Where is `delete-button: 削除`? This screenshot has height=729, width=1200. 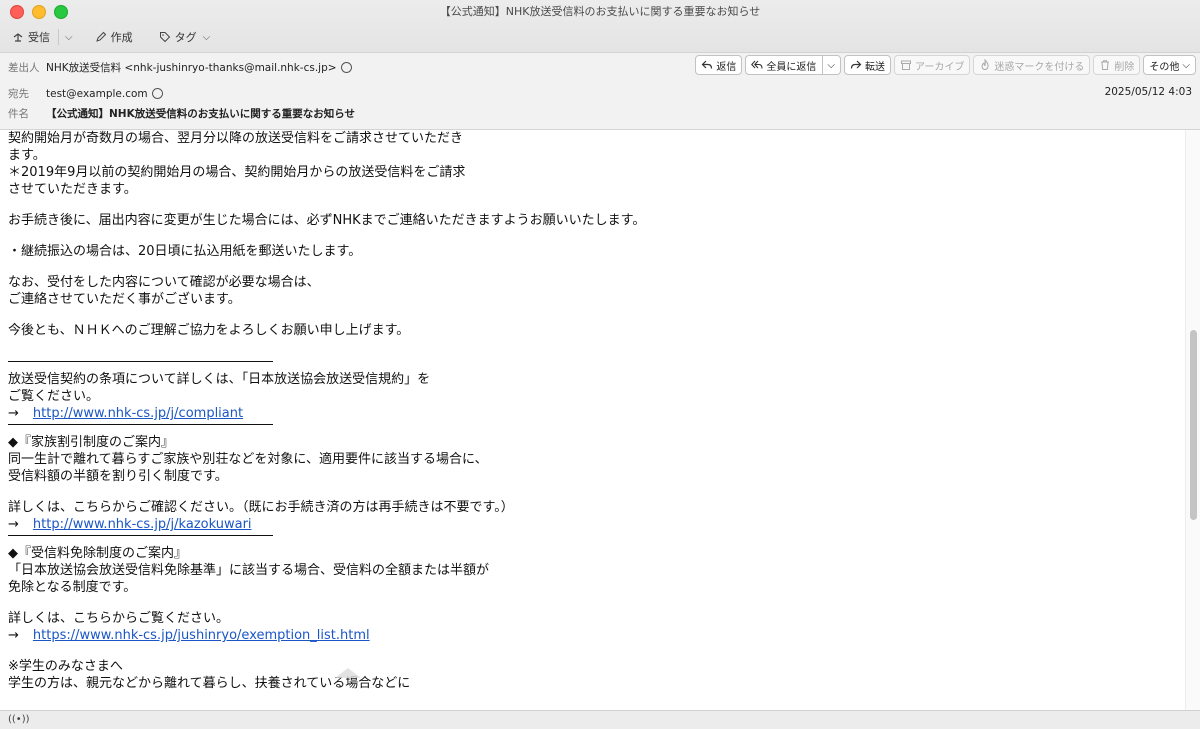
delete-button: 削除 is located at coordinates (1117, 65).